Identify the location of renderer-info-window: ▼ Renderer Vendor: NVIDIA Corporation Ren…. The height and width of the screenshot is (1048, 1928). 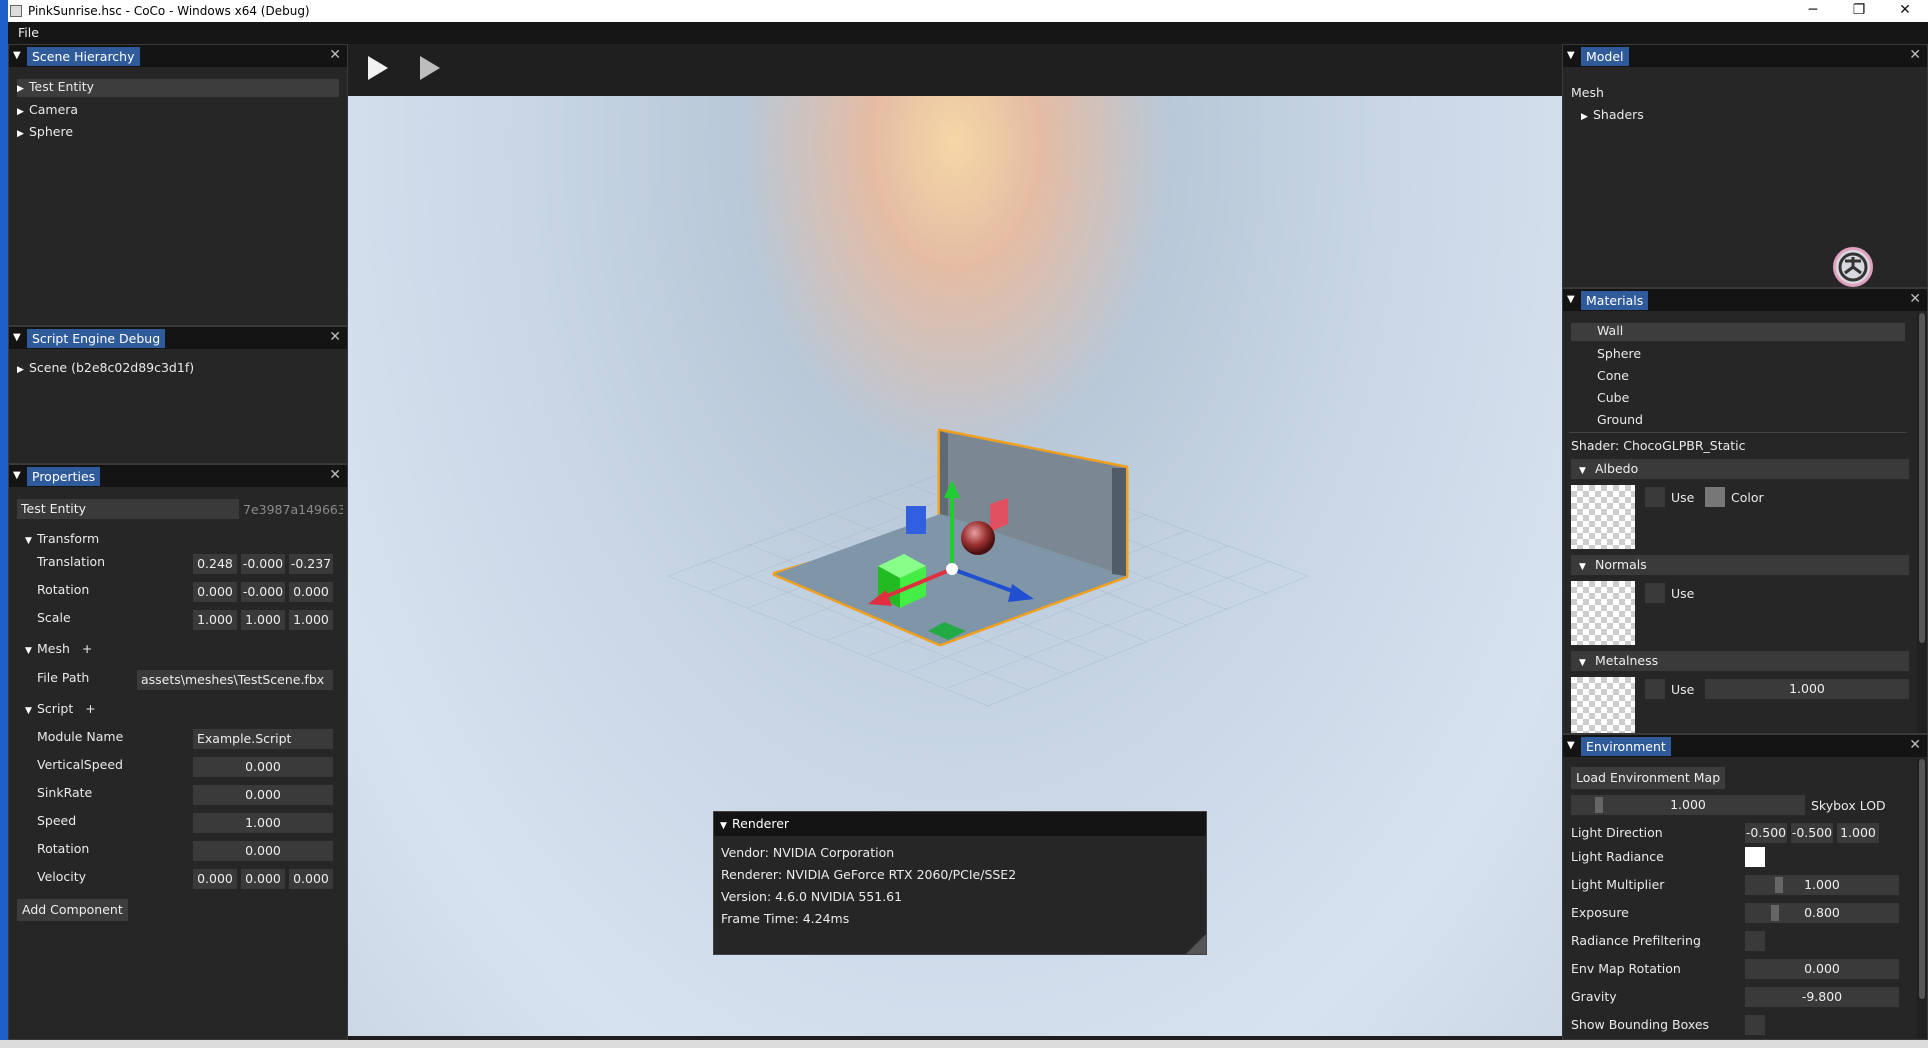
(960, 883).